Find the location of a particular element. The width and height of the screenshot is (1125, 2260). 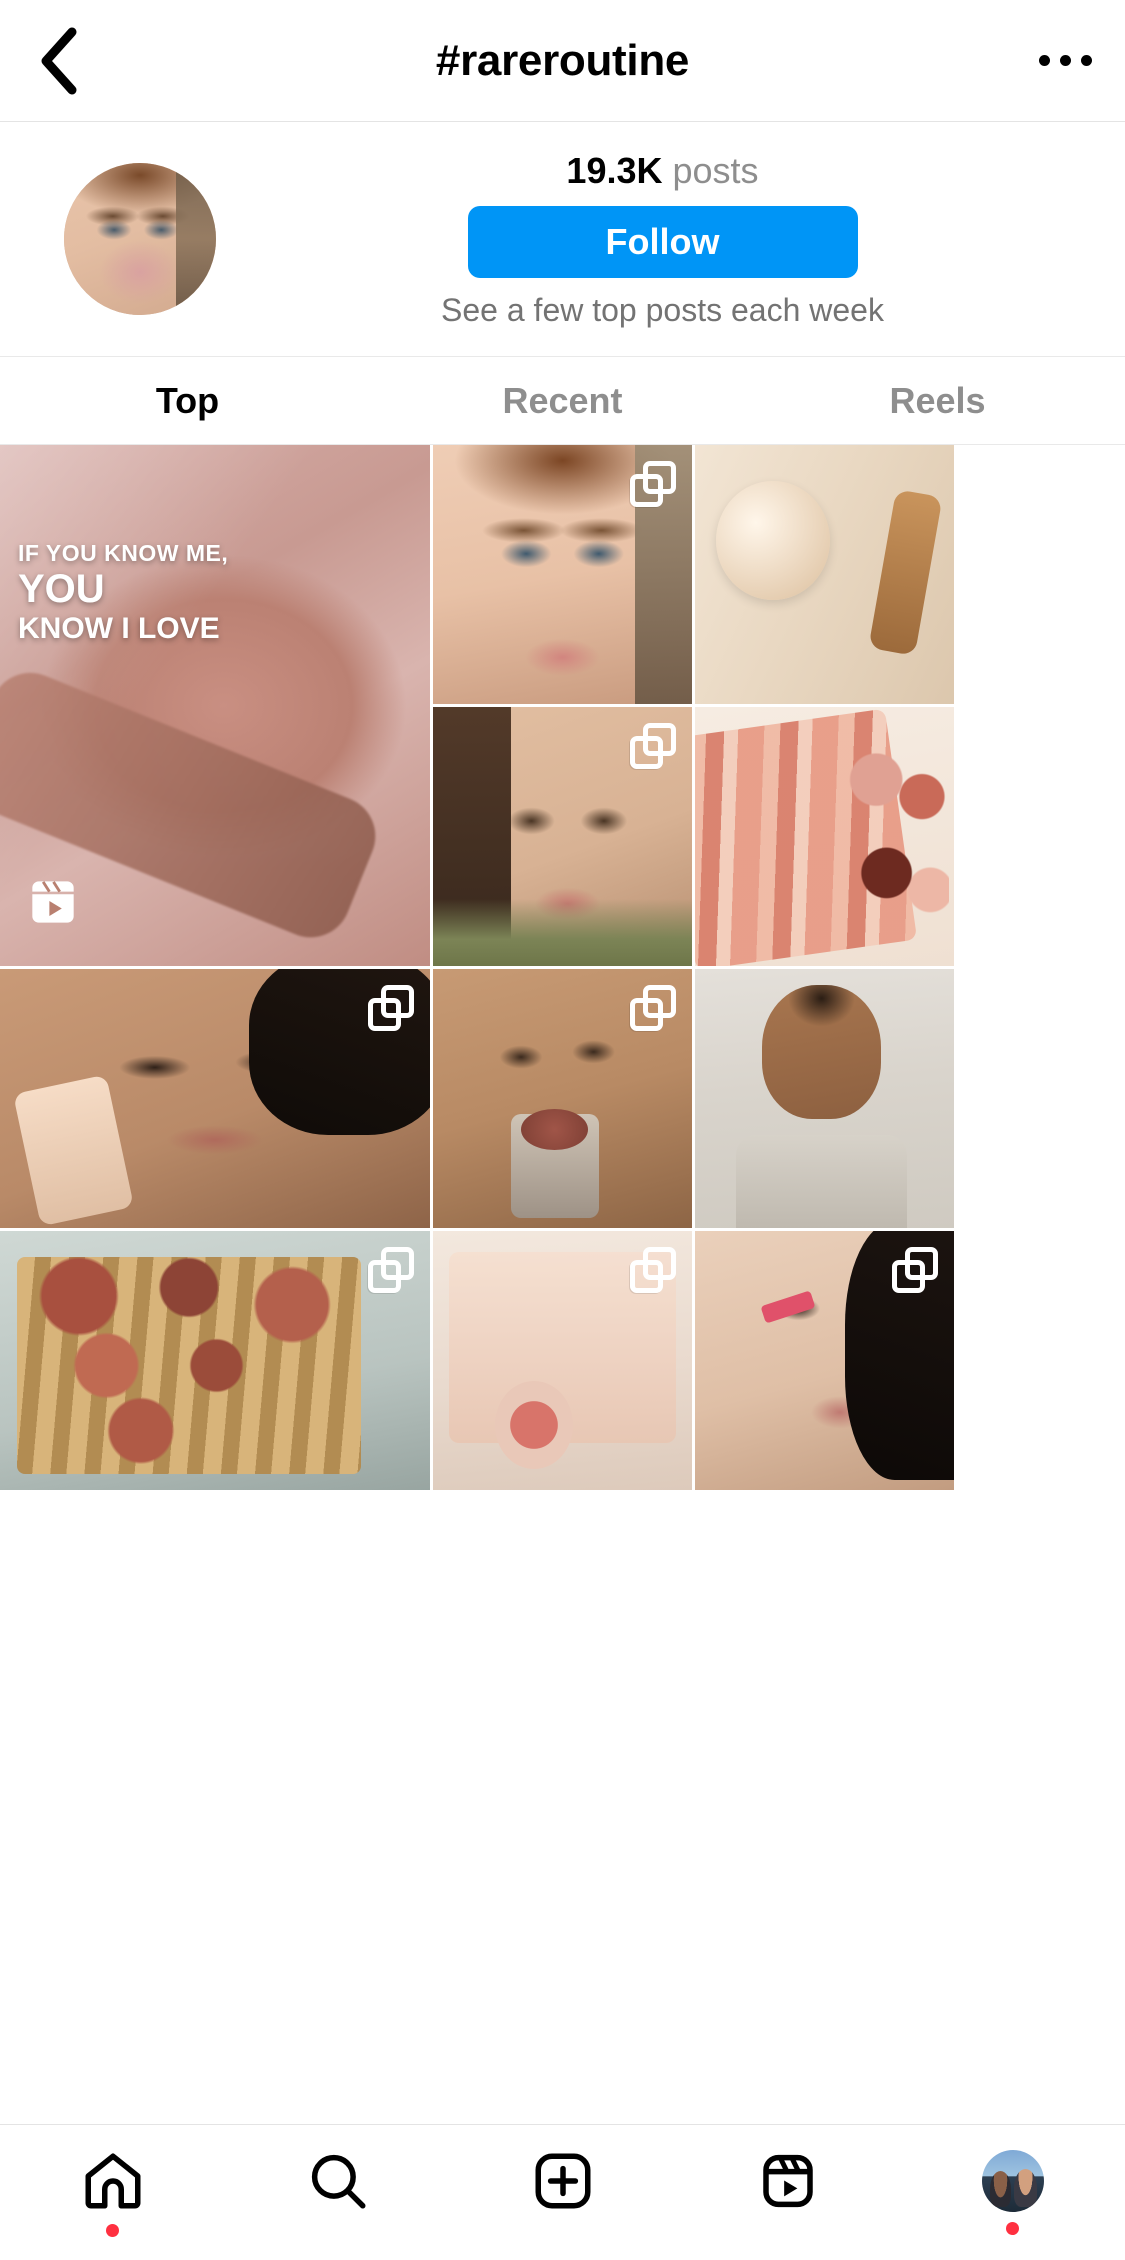

back-button is located at coordinates (60, 61).